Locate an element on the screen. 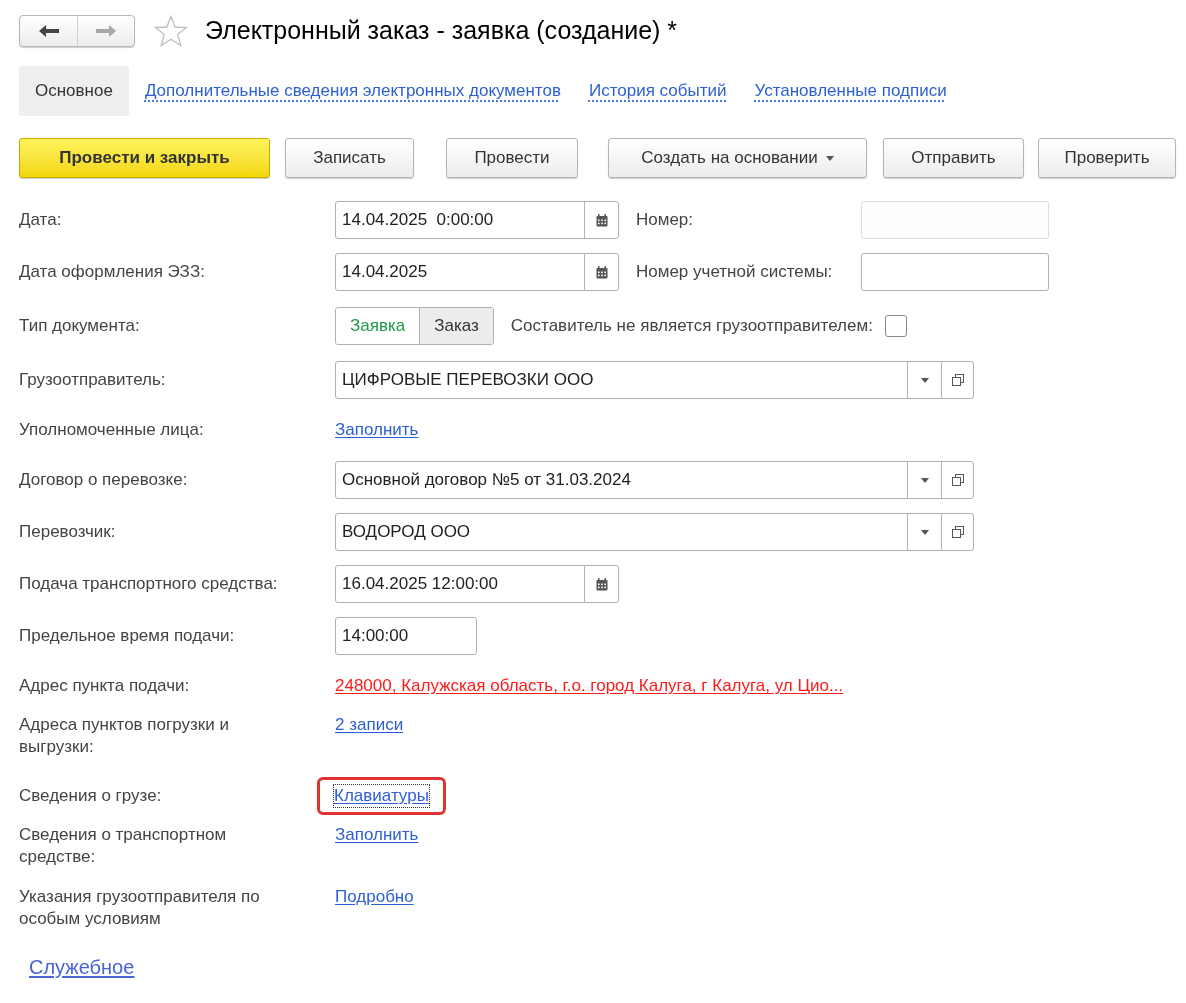  field-value: 14.04.2025 is located at coordinates (385, 272).